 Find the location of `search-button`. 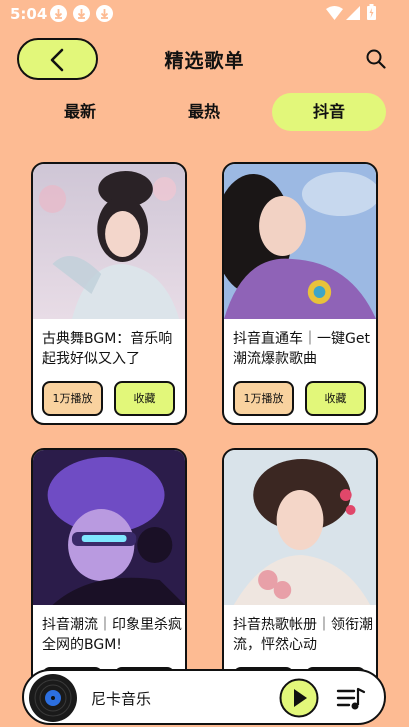

search-button is located at coordinates (376, 59).